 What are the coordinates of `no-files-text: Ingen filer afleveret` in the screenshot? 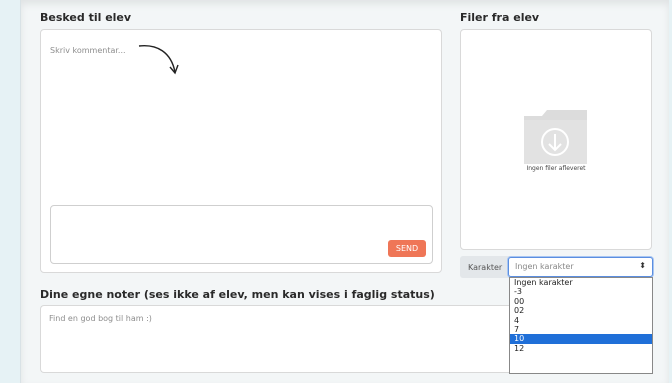 It's located at (556, 168).